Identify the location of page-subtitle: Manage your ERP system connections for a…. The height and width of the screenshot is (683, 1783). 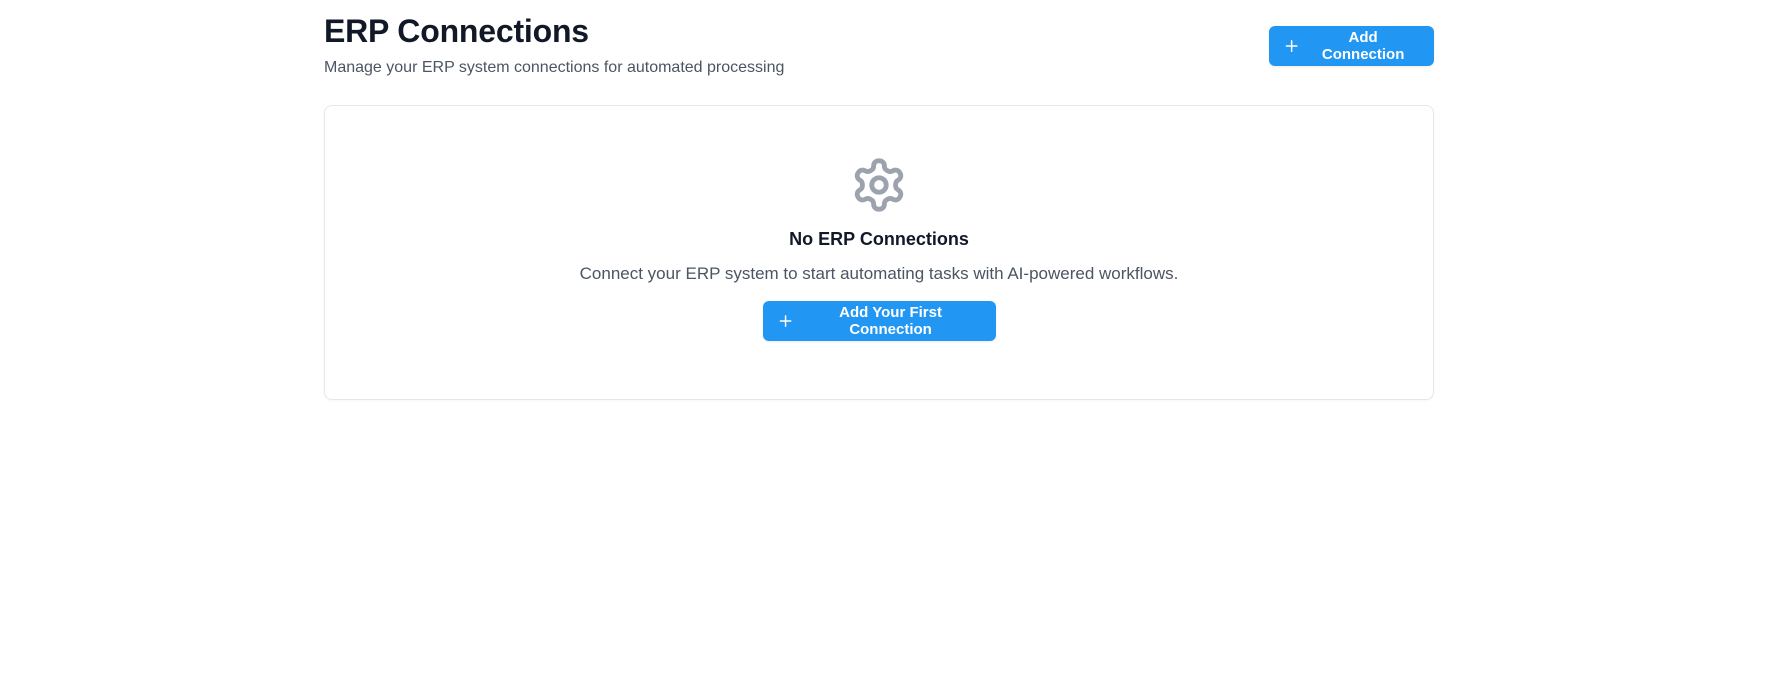
(554, 67).